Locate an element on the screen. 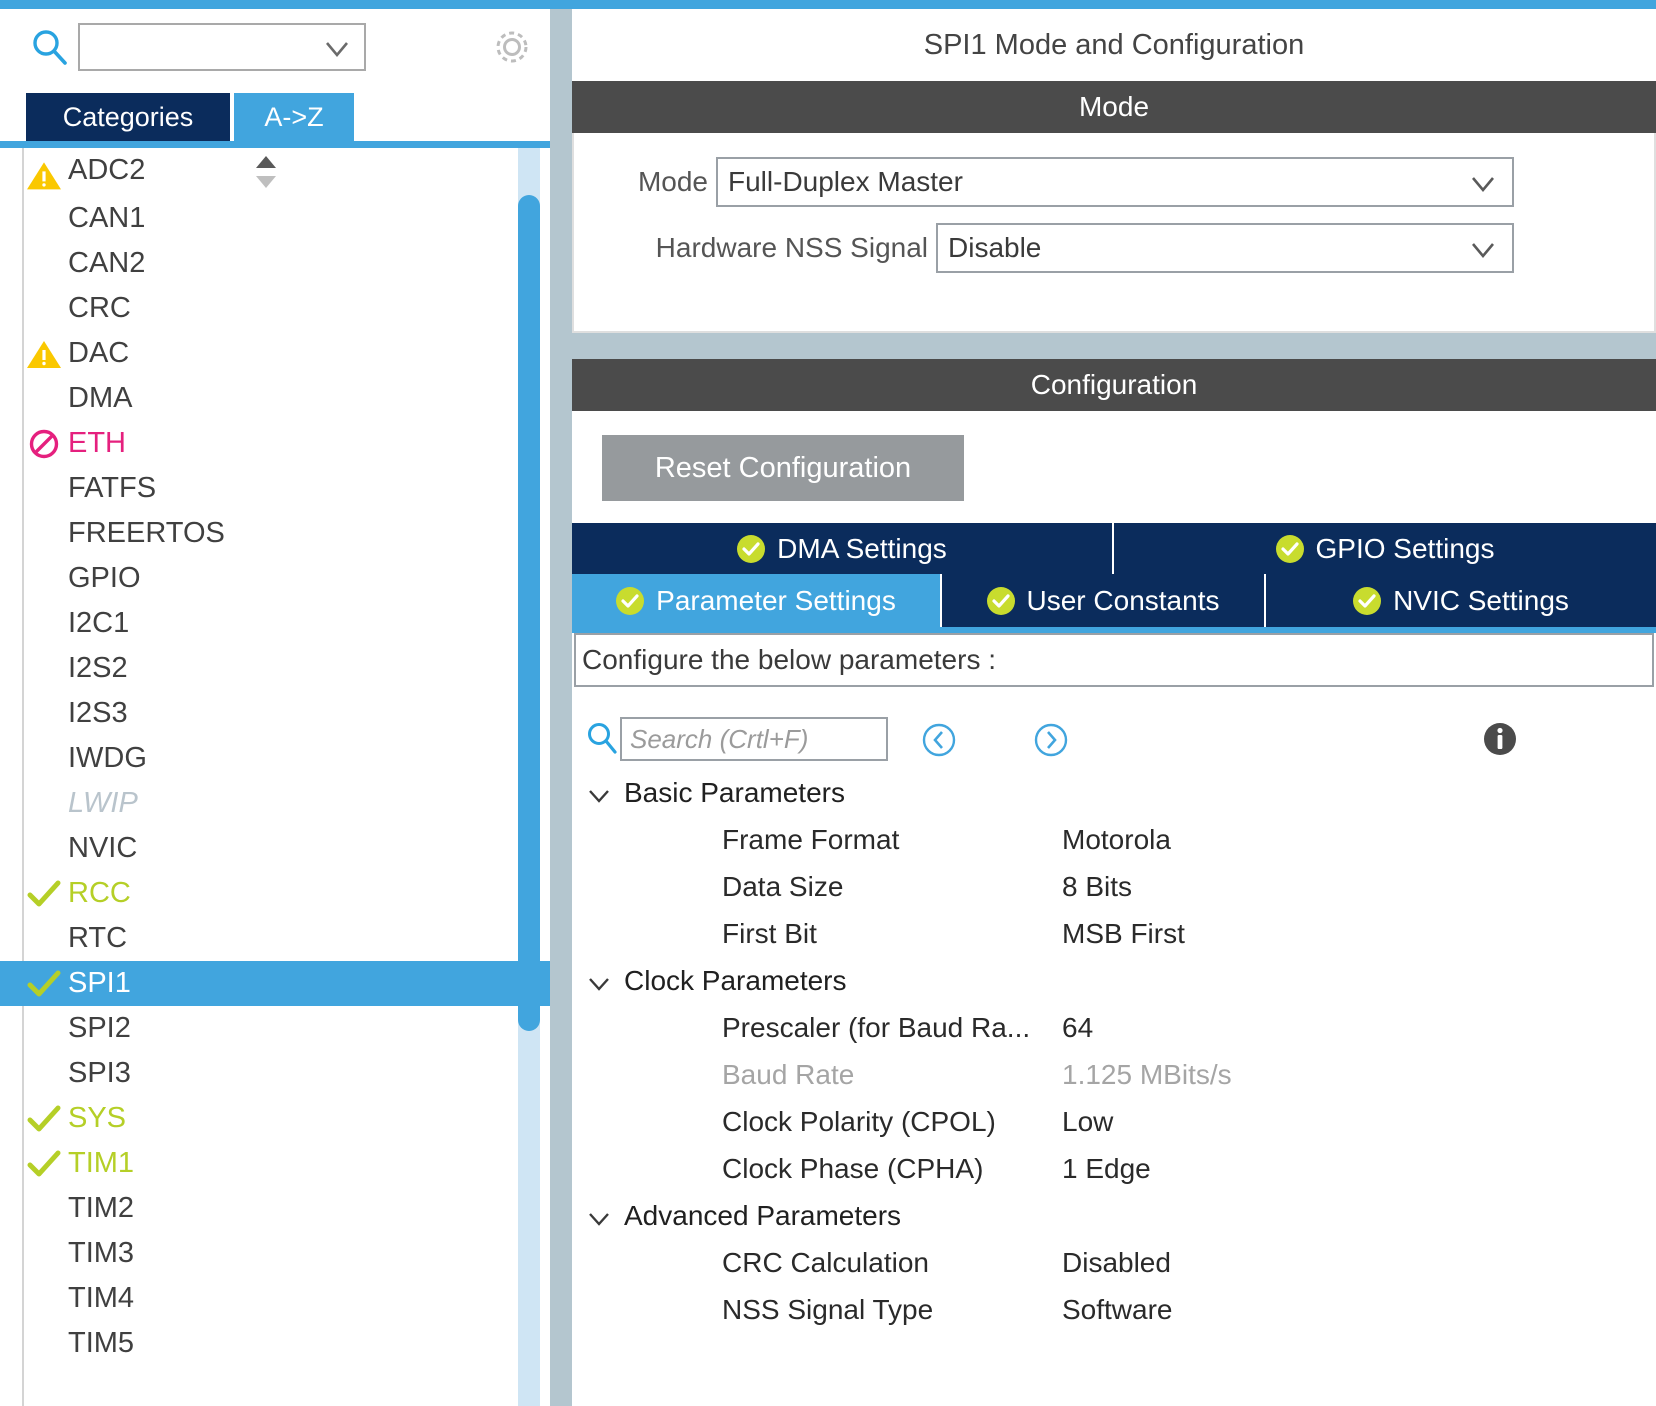 The height and width of the screenshot is (1406, 1656). parameter-search-box is located at coordinates (754, 739).